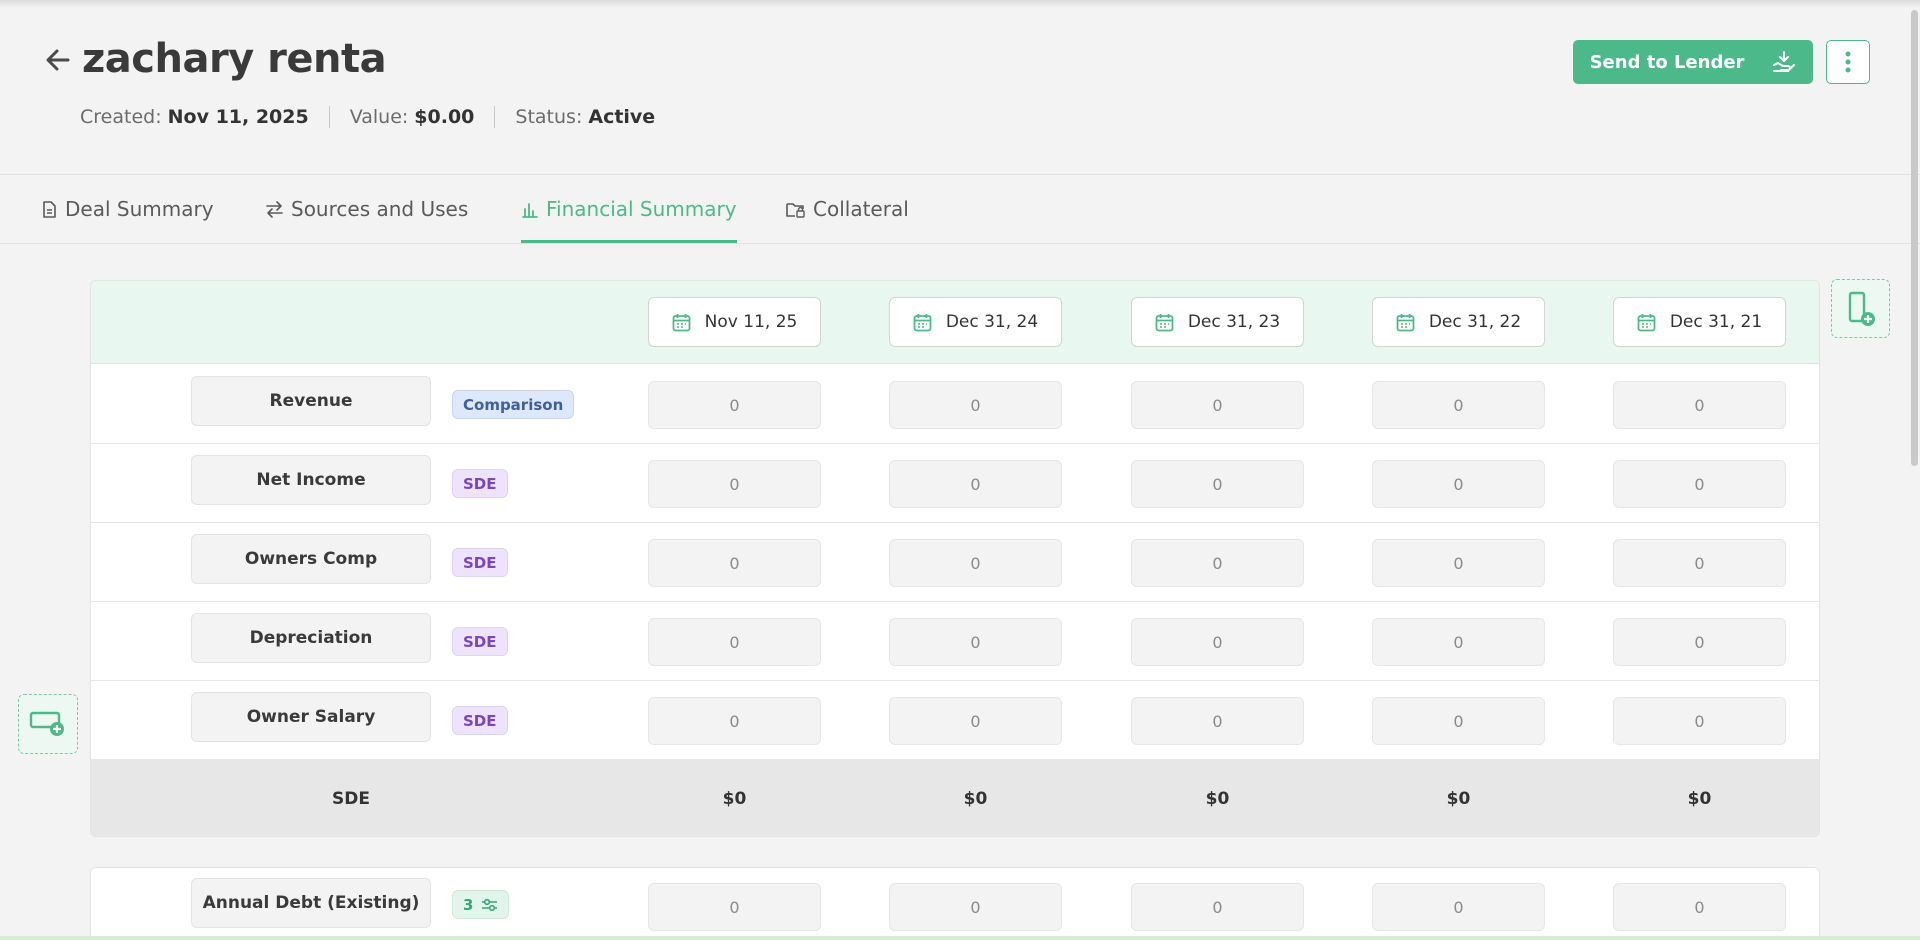 The width and height of the screenshot is (1920, 940). I want to click on date-picker: Dec 31, 24, so click(975, 322).